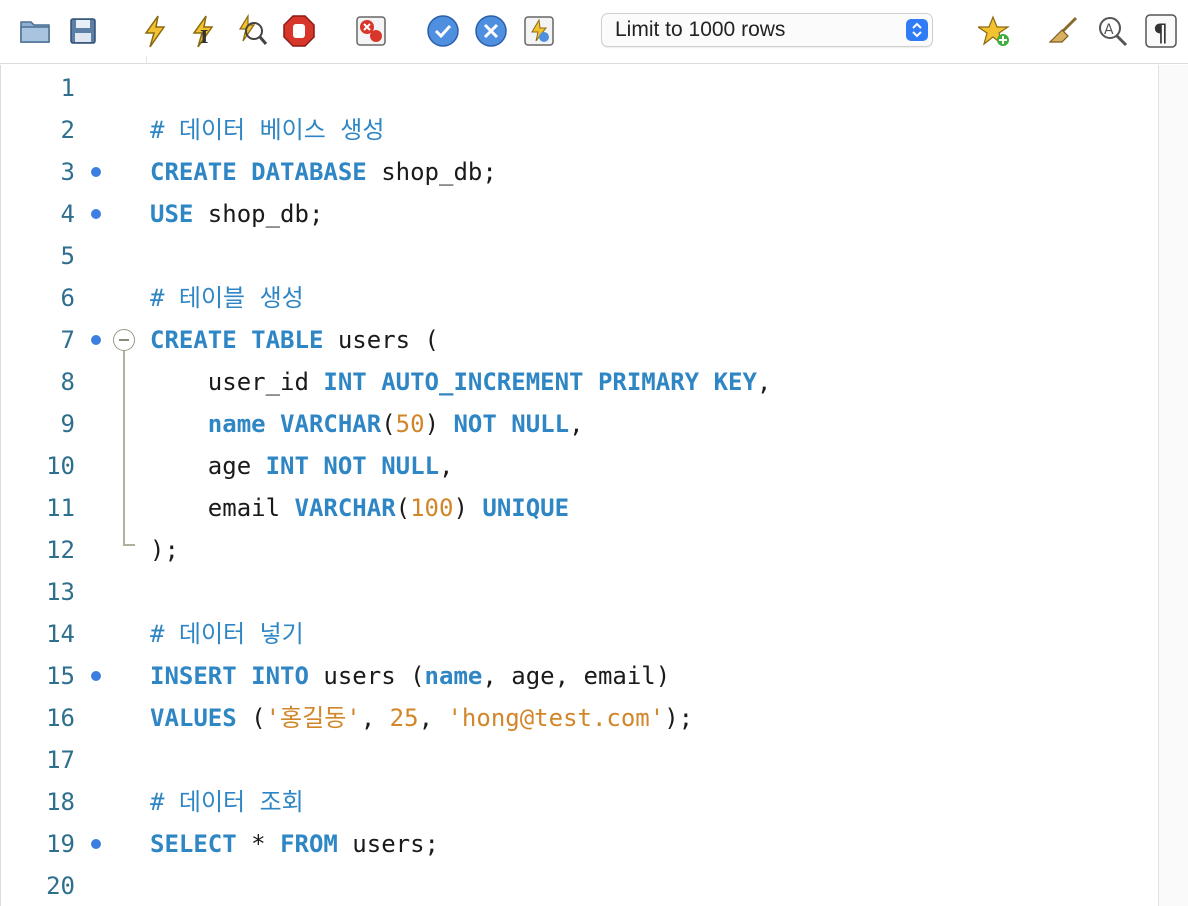 The image size is (1188, 906). I want to click on code-text: INSERT INTO users (name, age, email), so click(410, 676).